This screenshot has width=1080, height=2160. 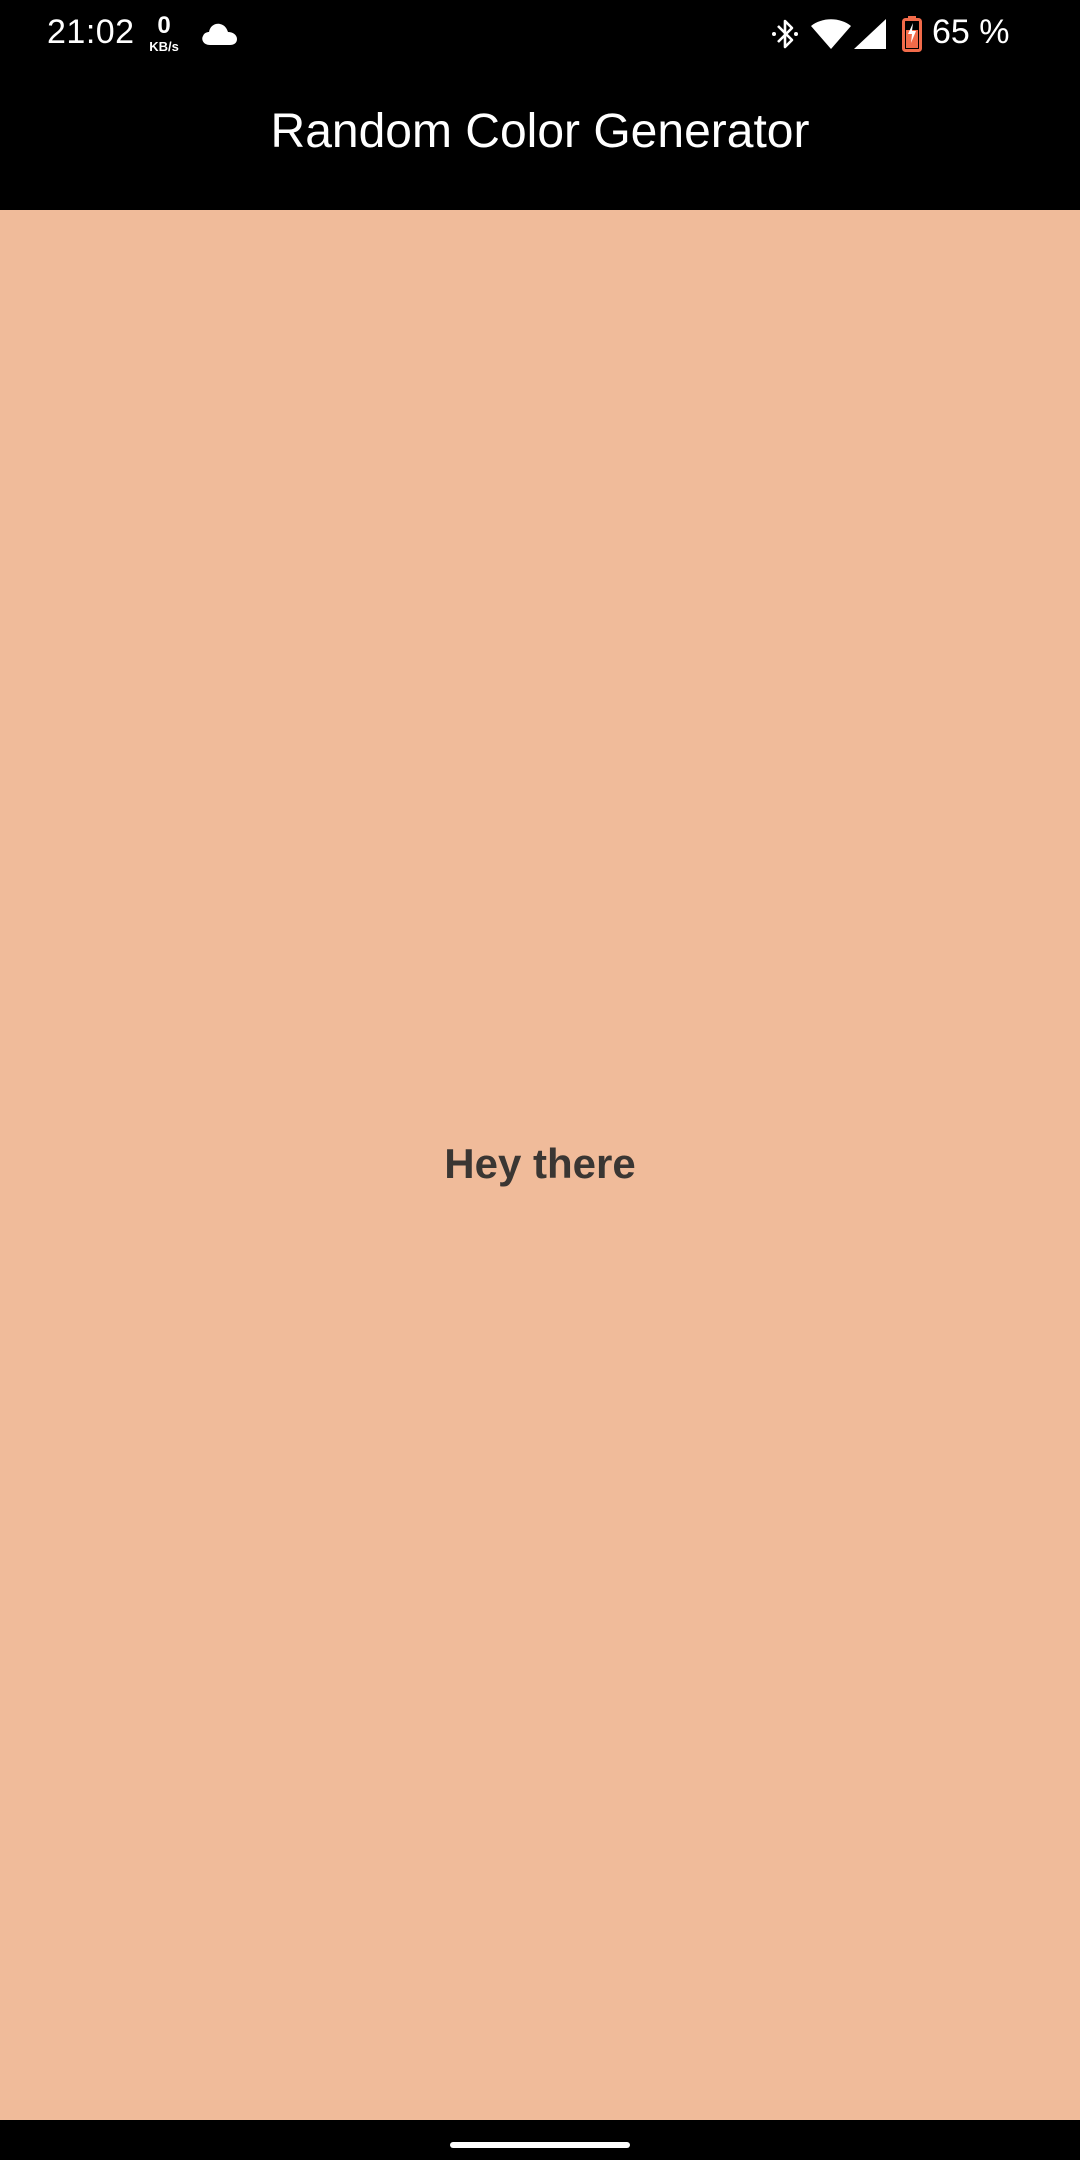 What do you see at coordinates (831, 34) in the screenshot?
I see `wifi-icon` at bounding box center [831, 34].